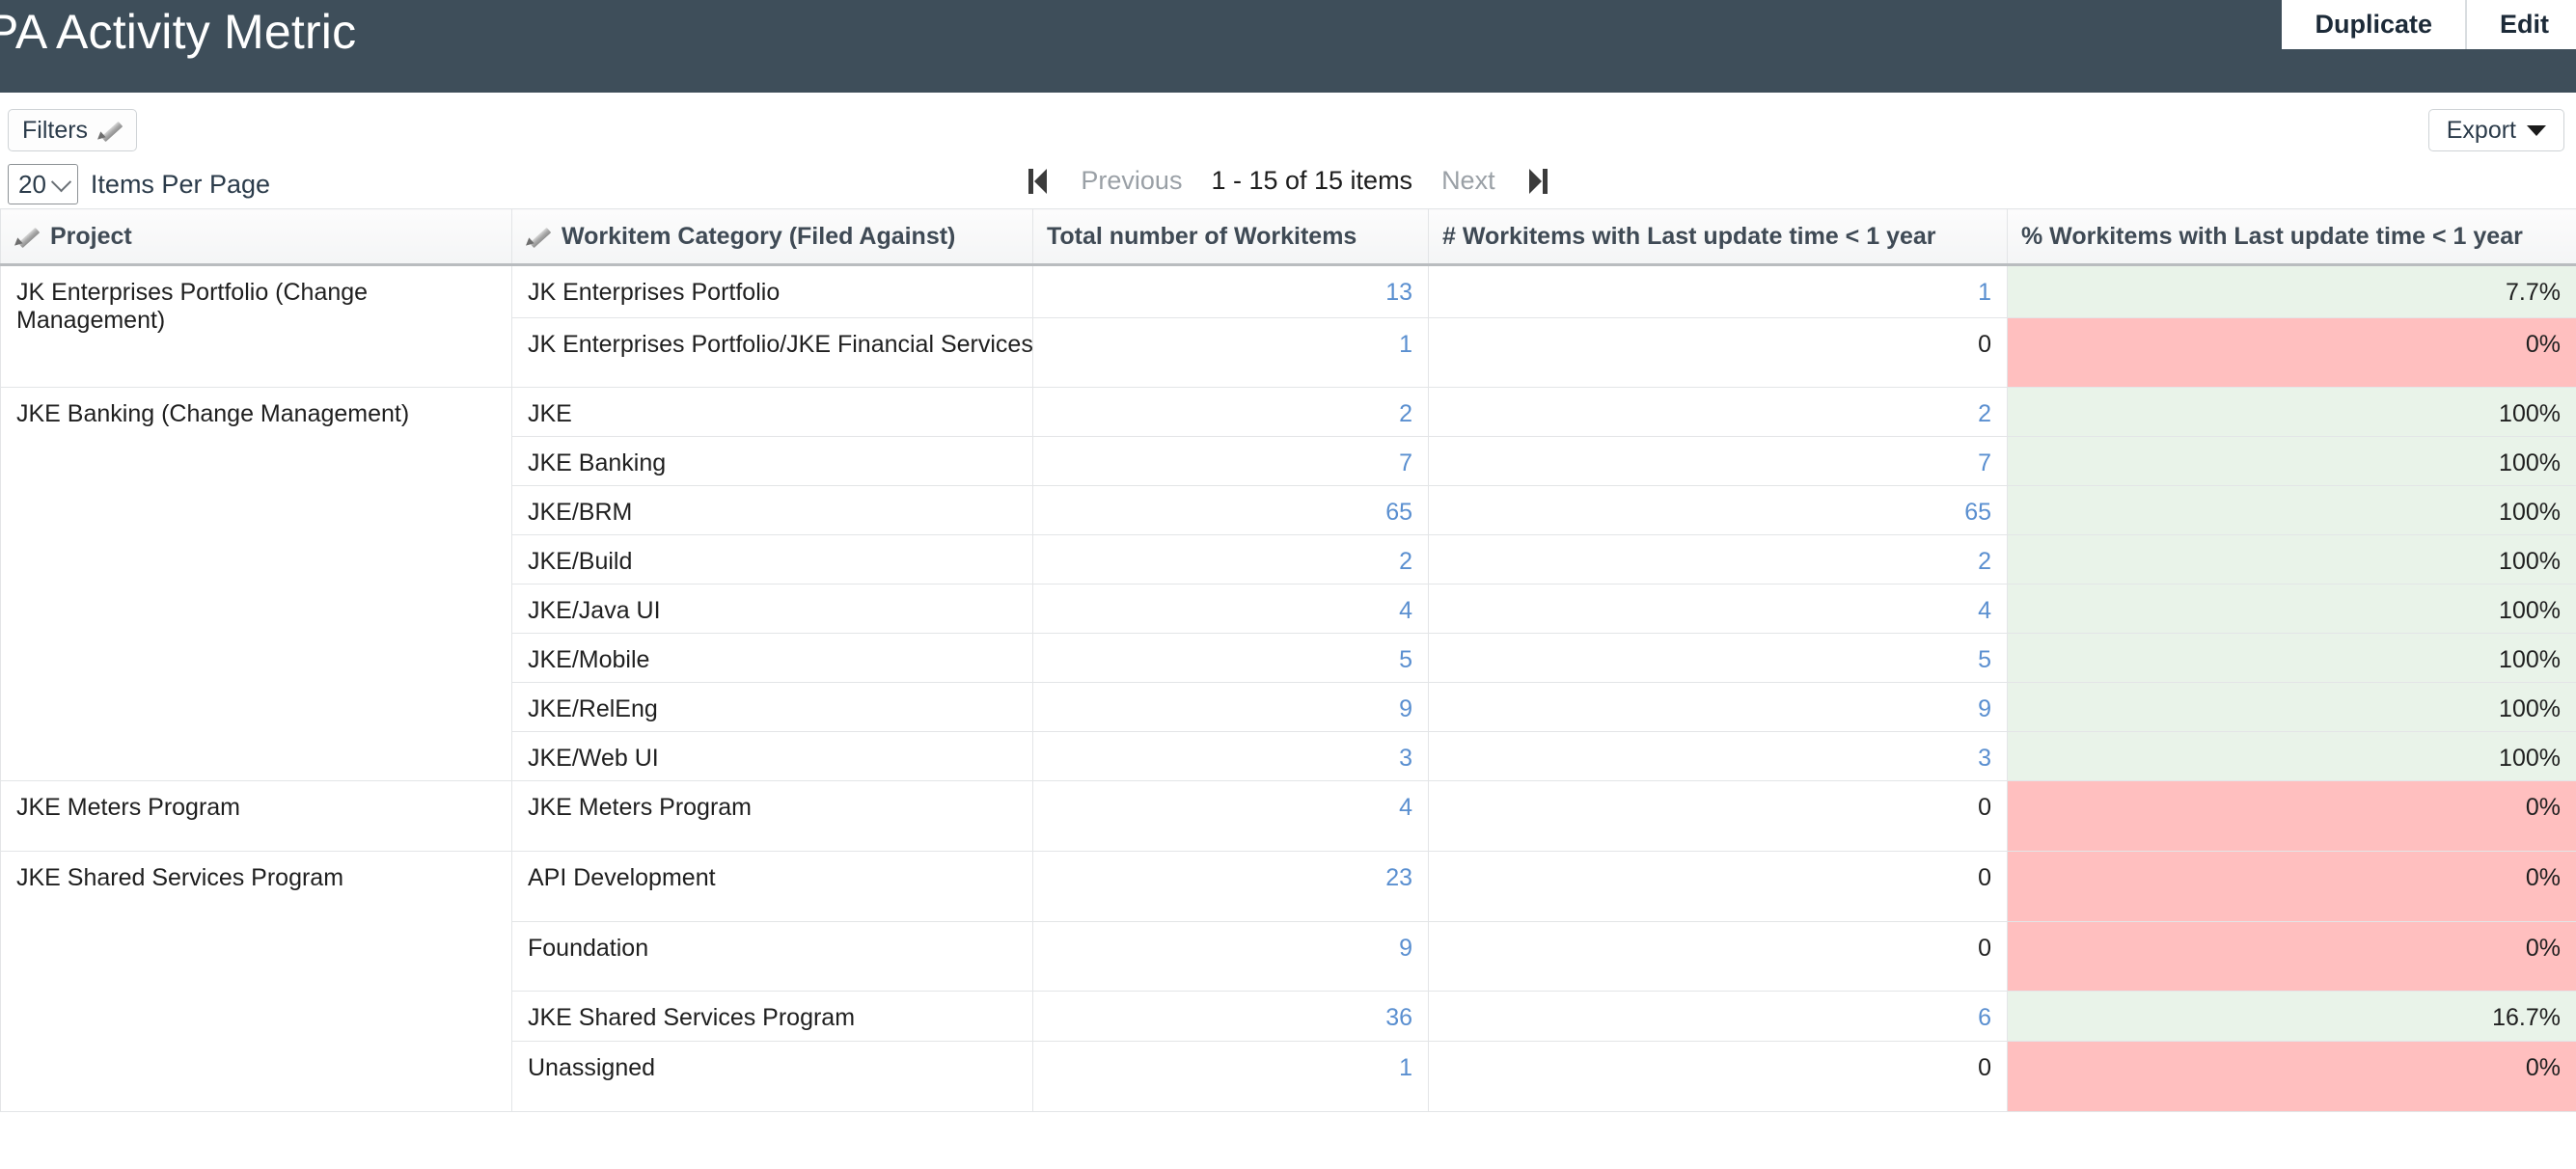 Image resolution: width=2576 pixels, height=1169 pixels. What do you see at coordinates (1040, 181) in the screenshot?
I see `first-page-icon` at bounding box center [1040, 181].